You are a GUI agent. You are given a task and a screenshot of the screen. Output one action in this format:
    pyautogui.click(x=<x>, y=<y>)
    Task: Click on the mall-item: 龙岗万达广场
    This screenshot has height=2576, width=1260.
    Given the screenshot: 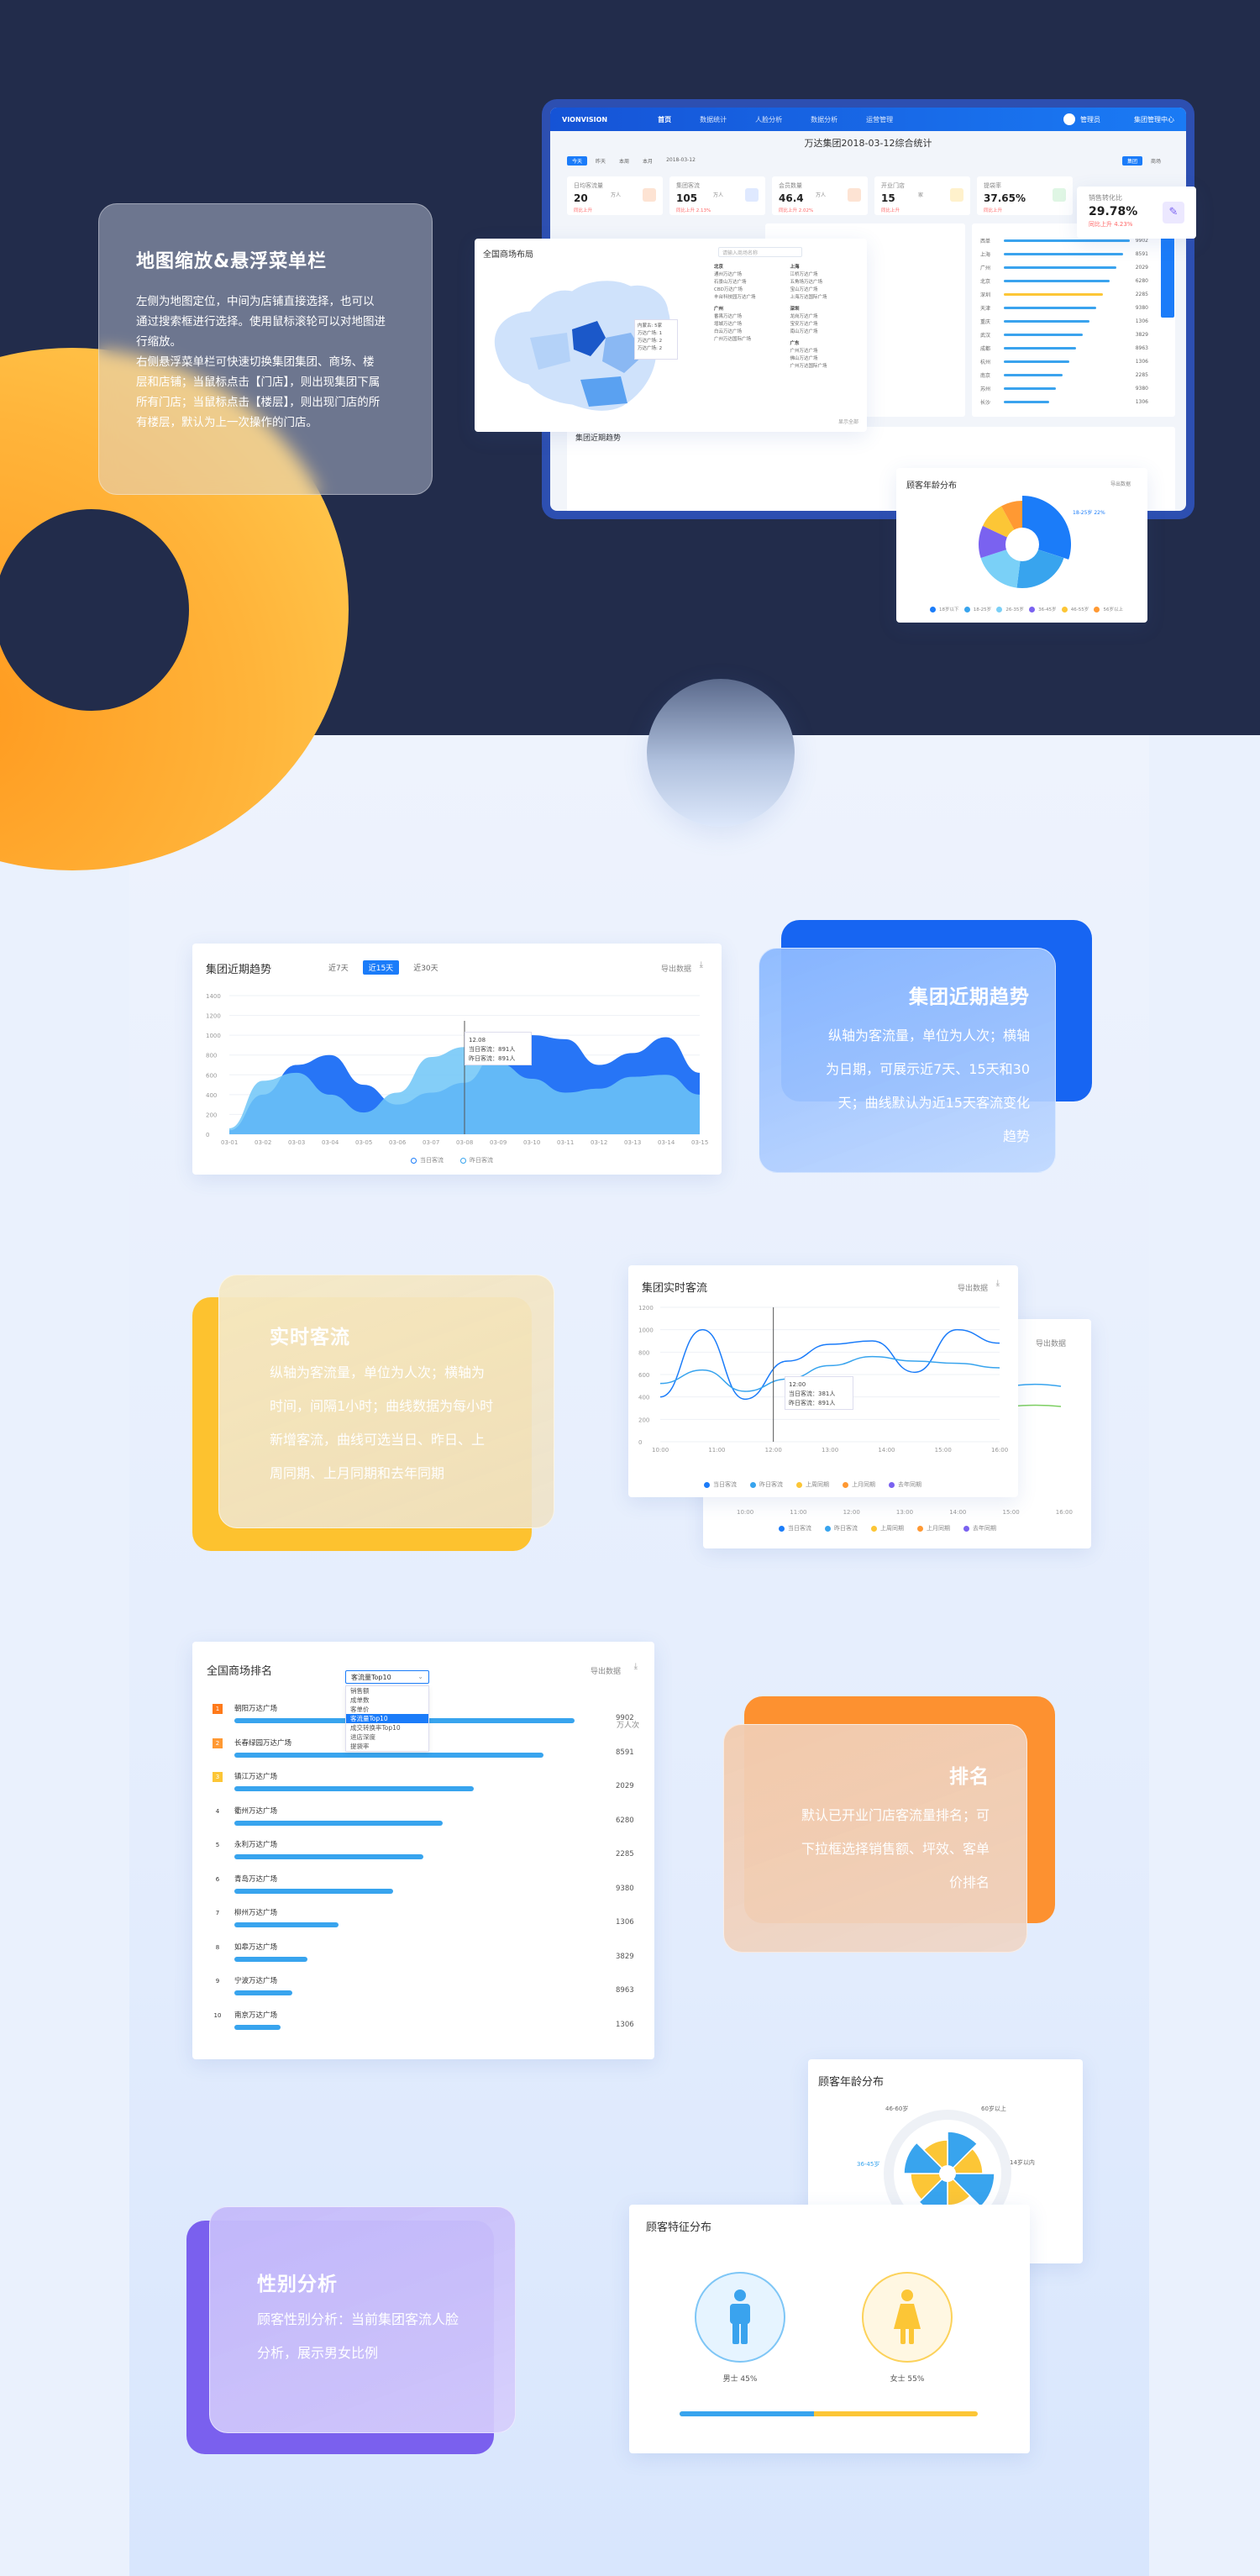 What is the action you would take?
    pyautogui.click(x=826, y=317)
    